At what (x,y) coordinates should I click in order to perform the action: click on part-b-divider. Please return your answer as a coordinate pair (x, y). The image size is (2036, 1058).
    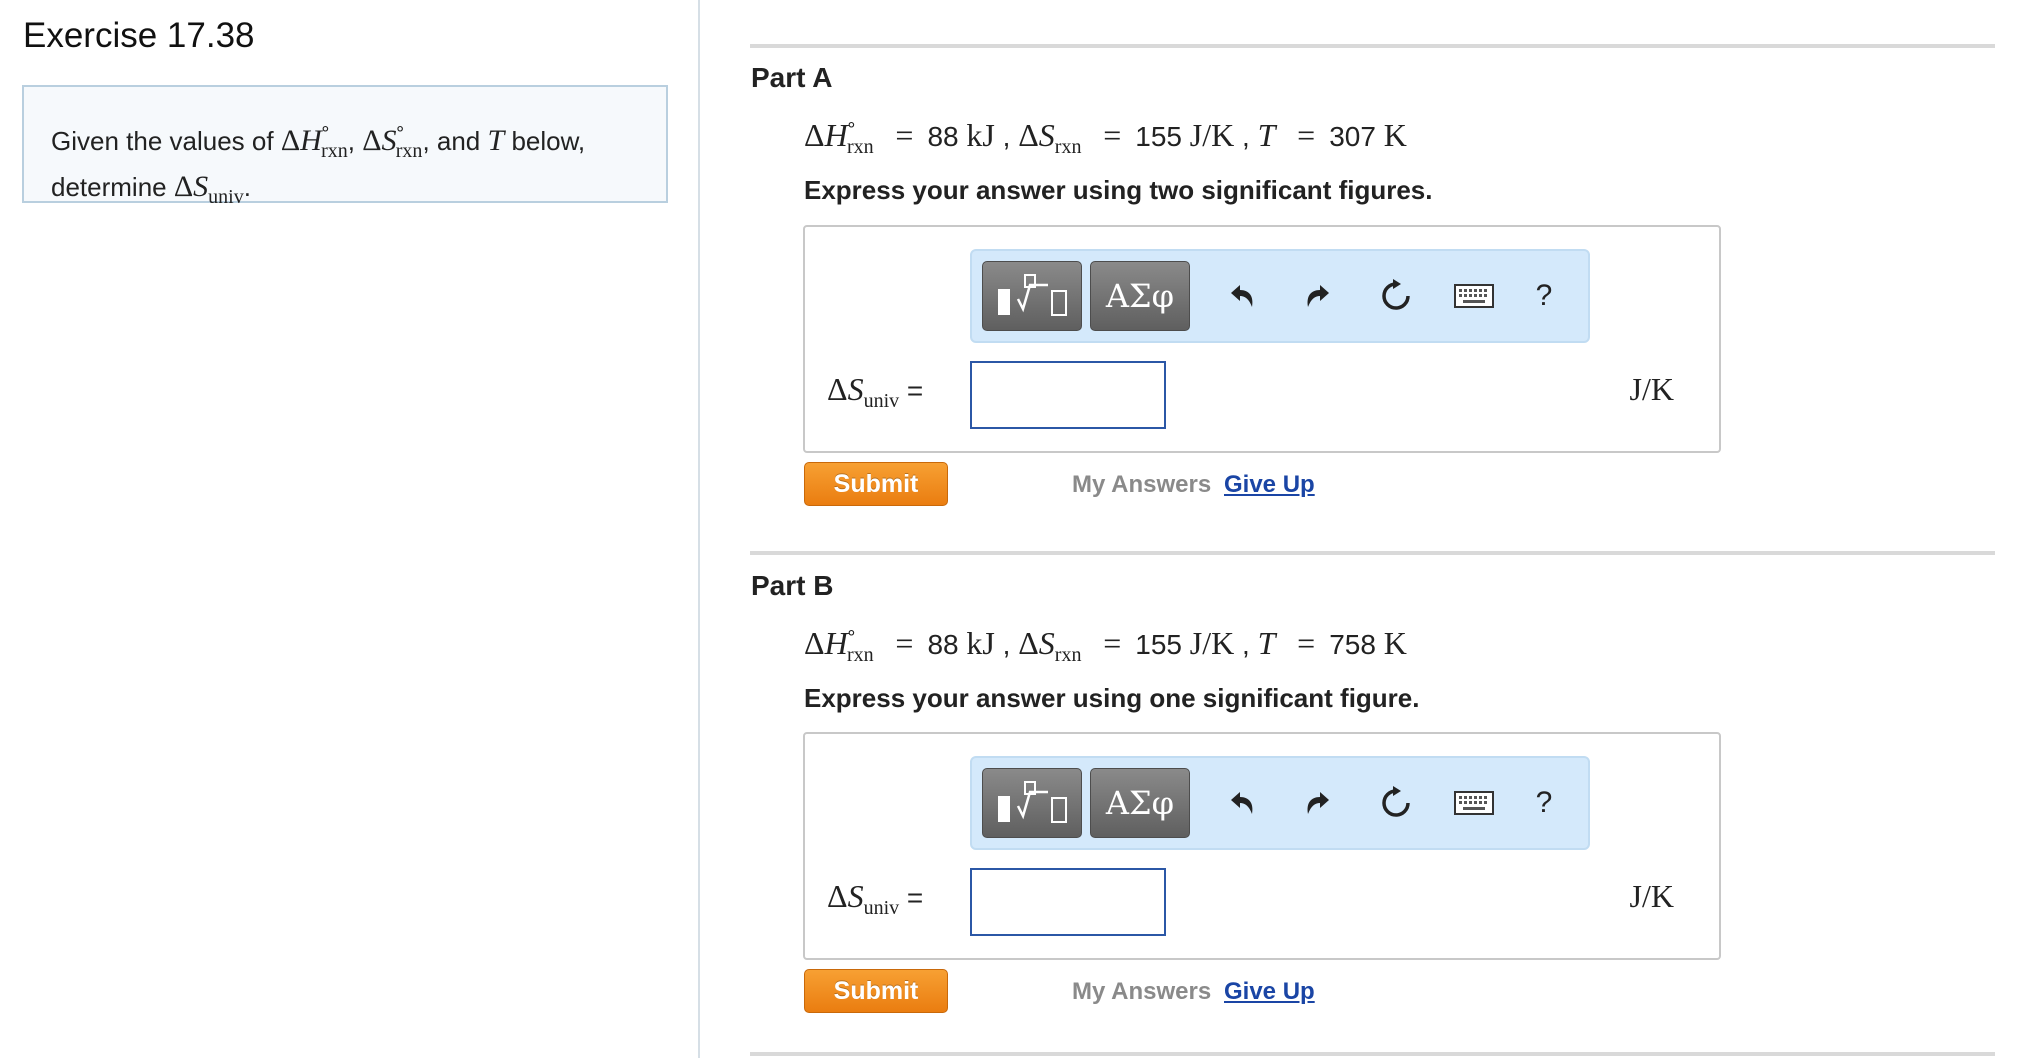
    Looking at the image, I should click on (1372, 553).